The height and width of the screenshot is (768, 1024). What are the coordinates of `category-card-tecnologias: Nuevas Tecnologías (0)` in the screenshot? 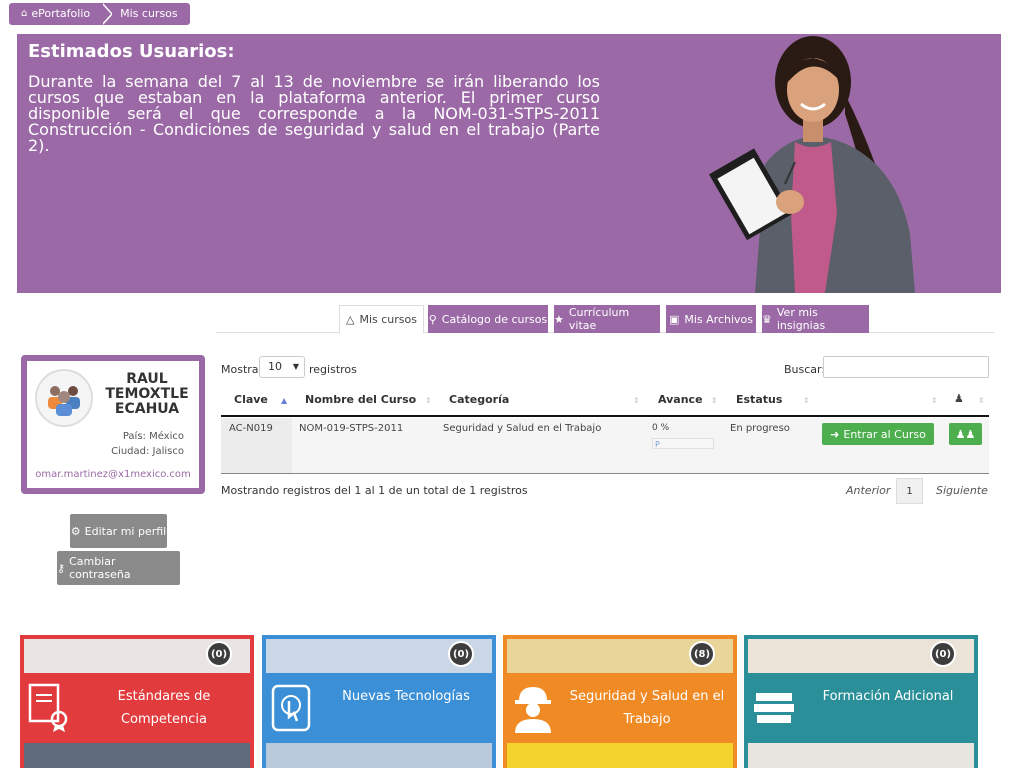 It's located at (379, 701).